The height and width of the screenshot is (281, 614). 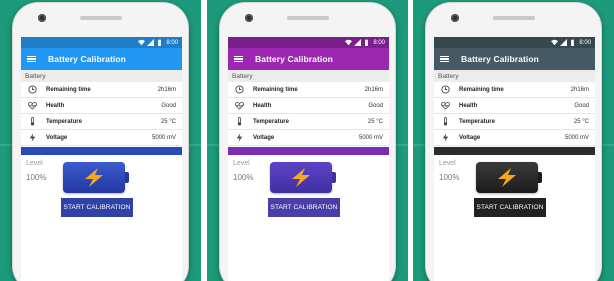 I want to click on row-value: 5000 mV, so click(x=163, y=137).